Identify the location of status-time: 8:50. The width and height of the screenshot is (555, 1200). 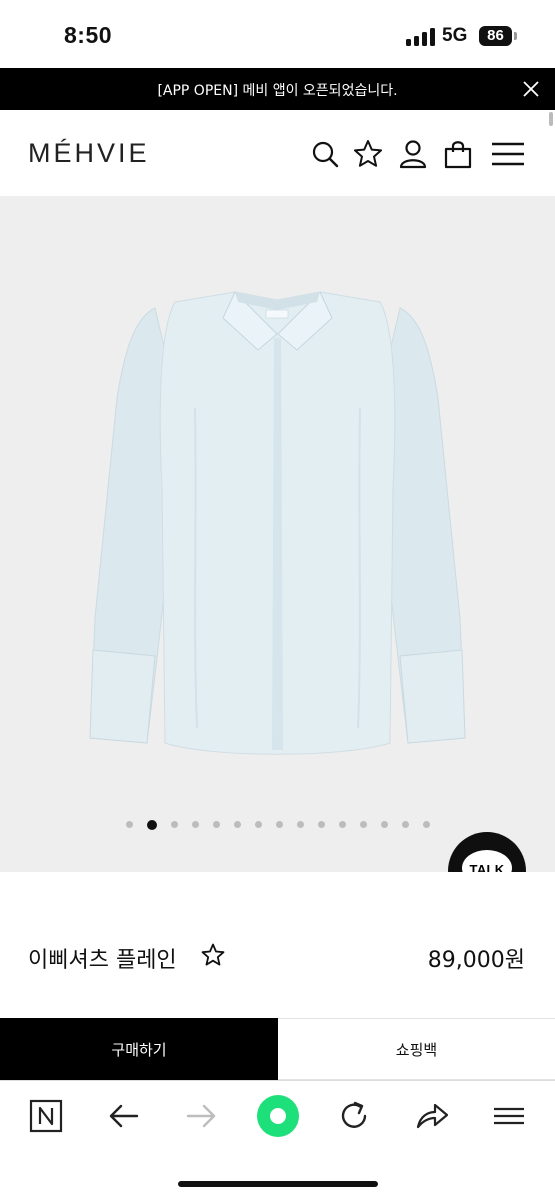
(88, 35).